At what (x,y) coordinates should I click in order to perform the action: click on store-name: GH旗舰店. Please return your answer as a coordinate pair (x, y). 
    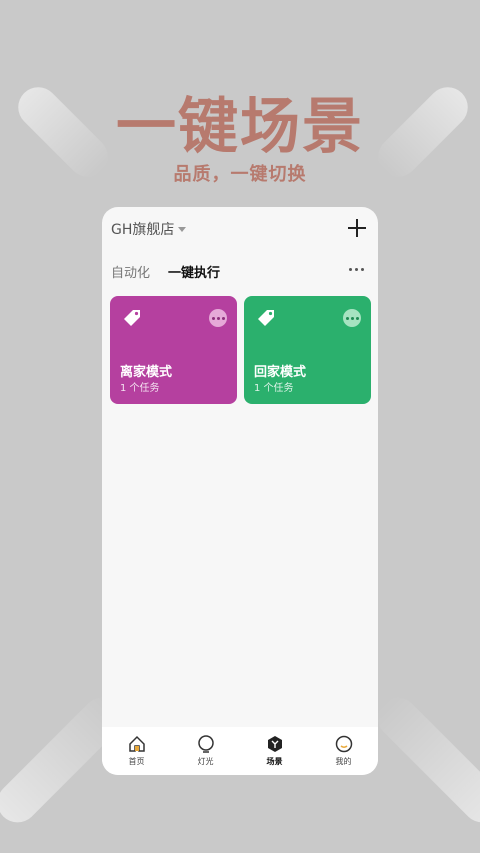
    Looking at the image, I should click on (143, 230).